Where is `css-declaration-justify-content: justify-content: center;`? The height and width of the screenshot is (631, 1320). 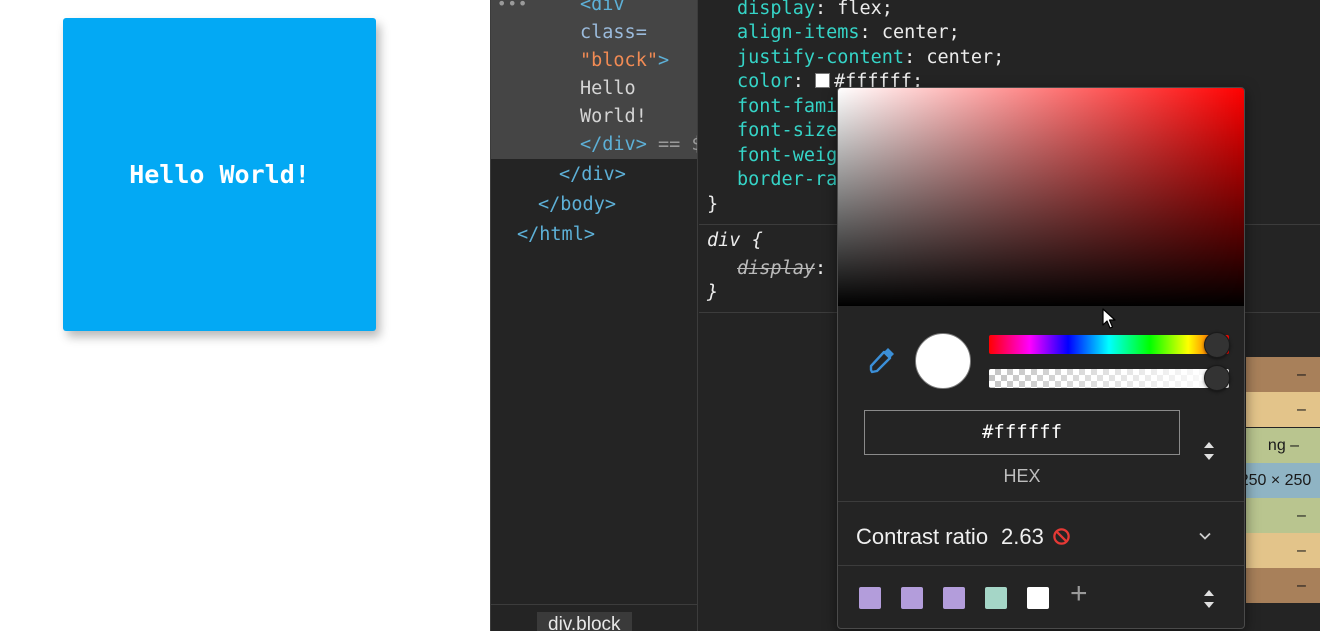
css-declaration-justify-content: justify-content: center; is located at coordinates (870, 58).